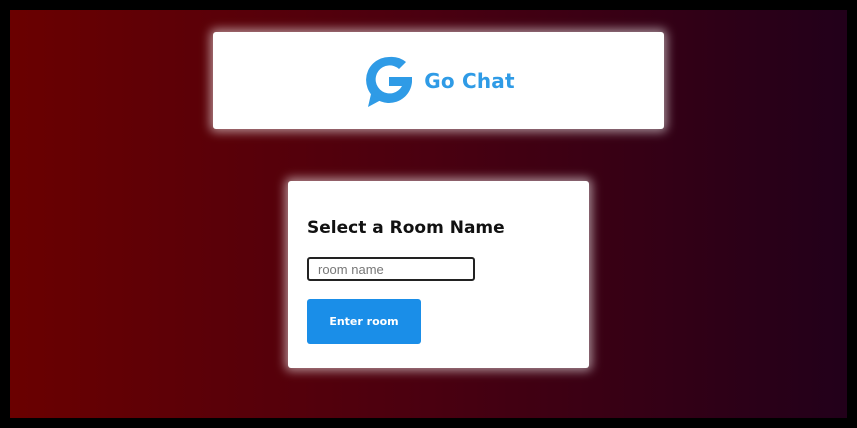 The image size is (857, 428). Describe the element at coordinates (389, 81) in the screenshot. I see `go-chat-logo-icon` at that location.